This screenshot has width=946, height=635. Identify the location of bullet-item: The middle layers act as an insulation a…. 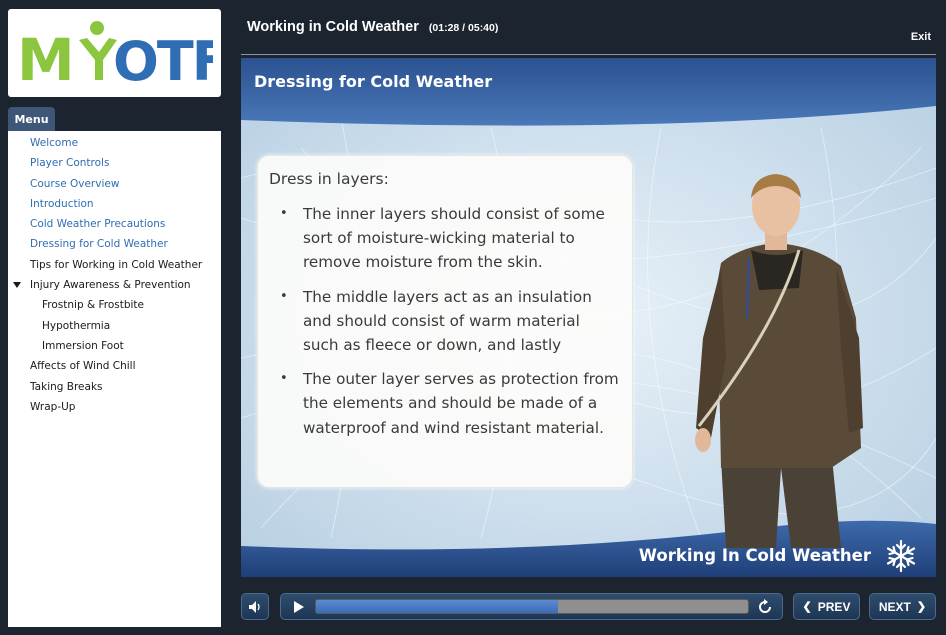
(450, 321).